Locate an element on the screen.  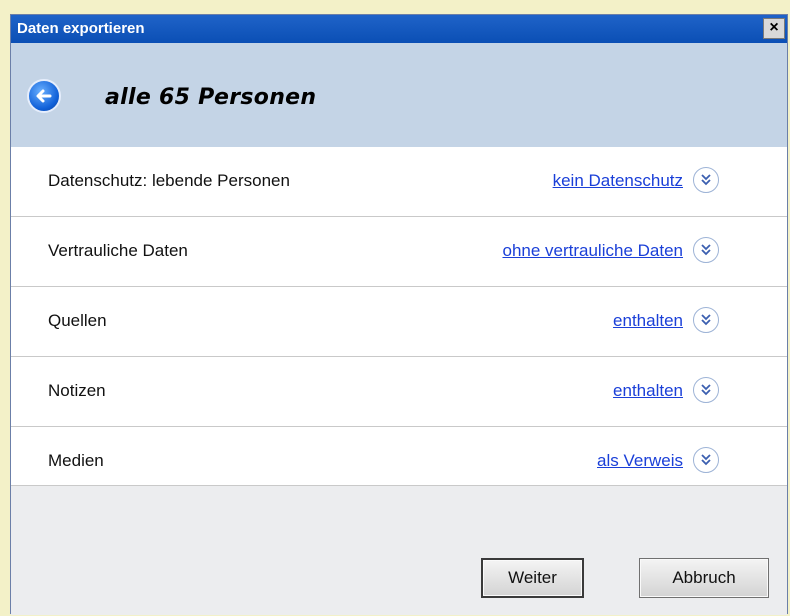
option-label: Datenschutz: lebende Personen is located at coordinates (169, 180).